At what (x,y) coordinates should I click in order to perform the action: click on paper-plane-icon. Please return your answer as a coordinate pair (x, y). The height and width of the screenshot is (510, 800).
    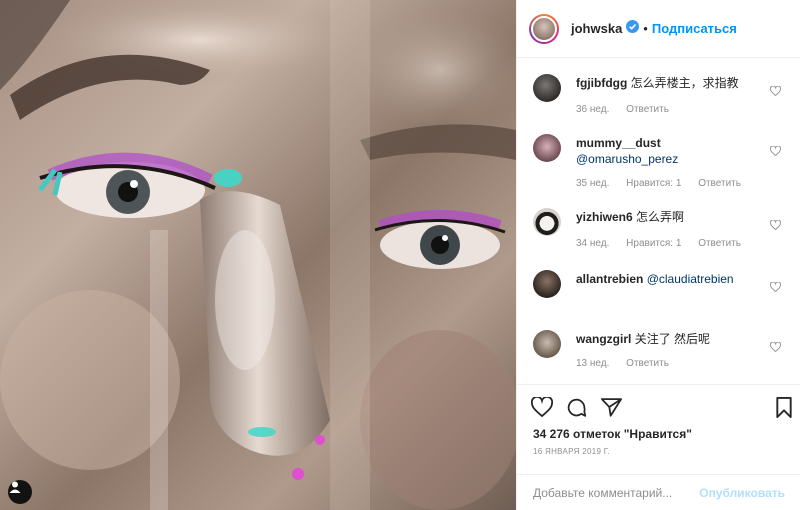
    Looking at the image, I should click on (611, 409).